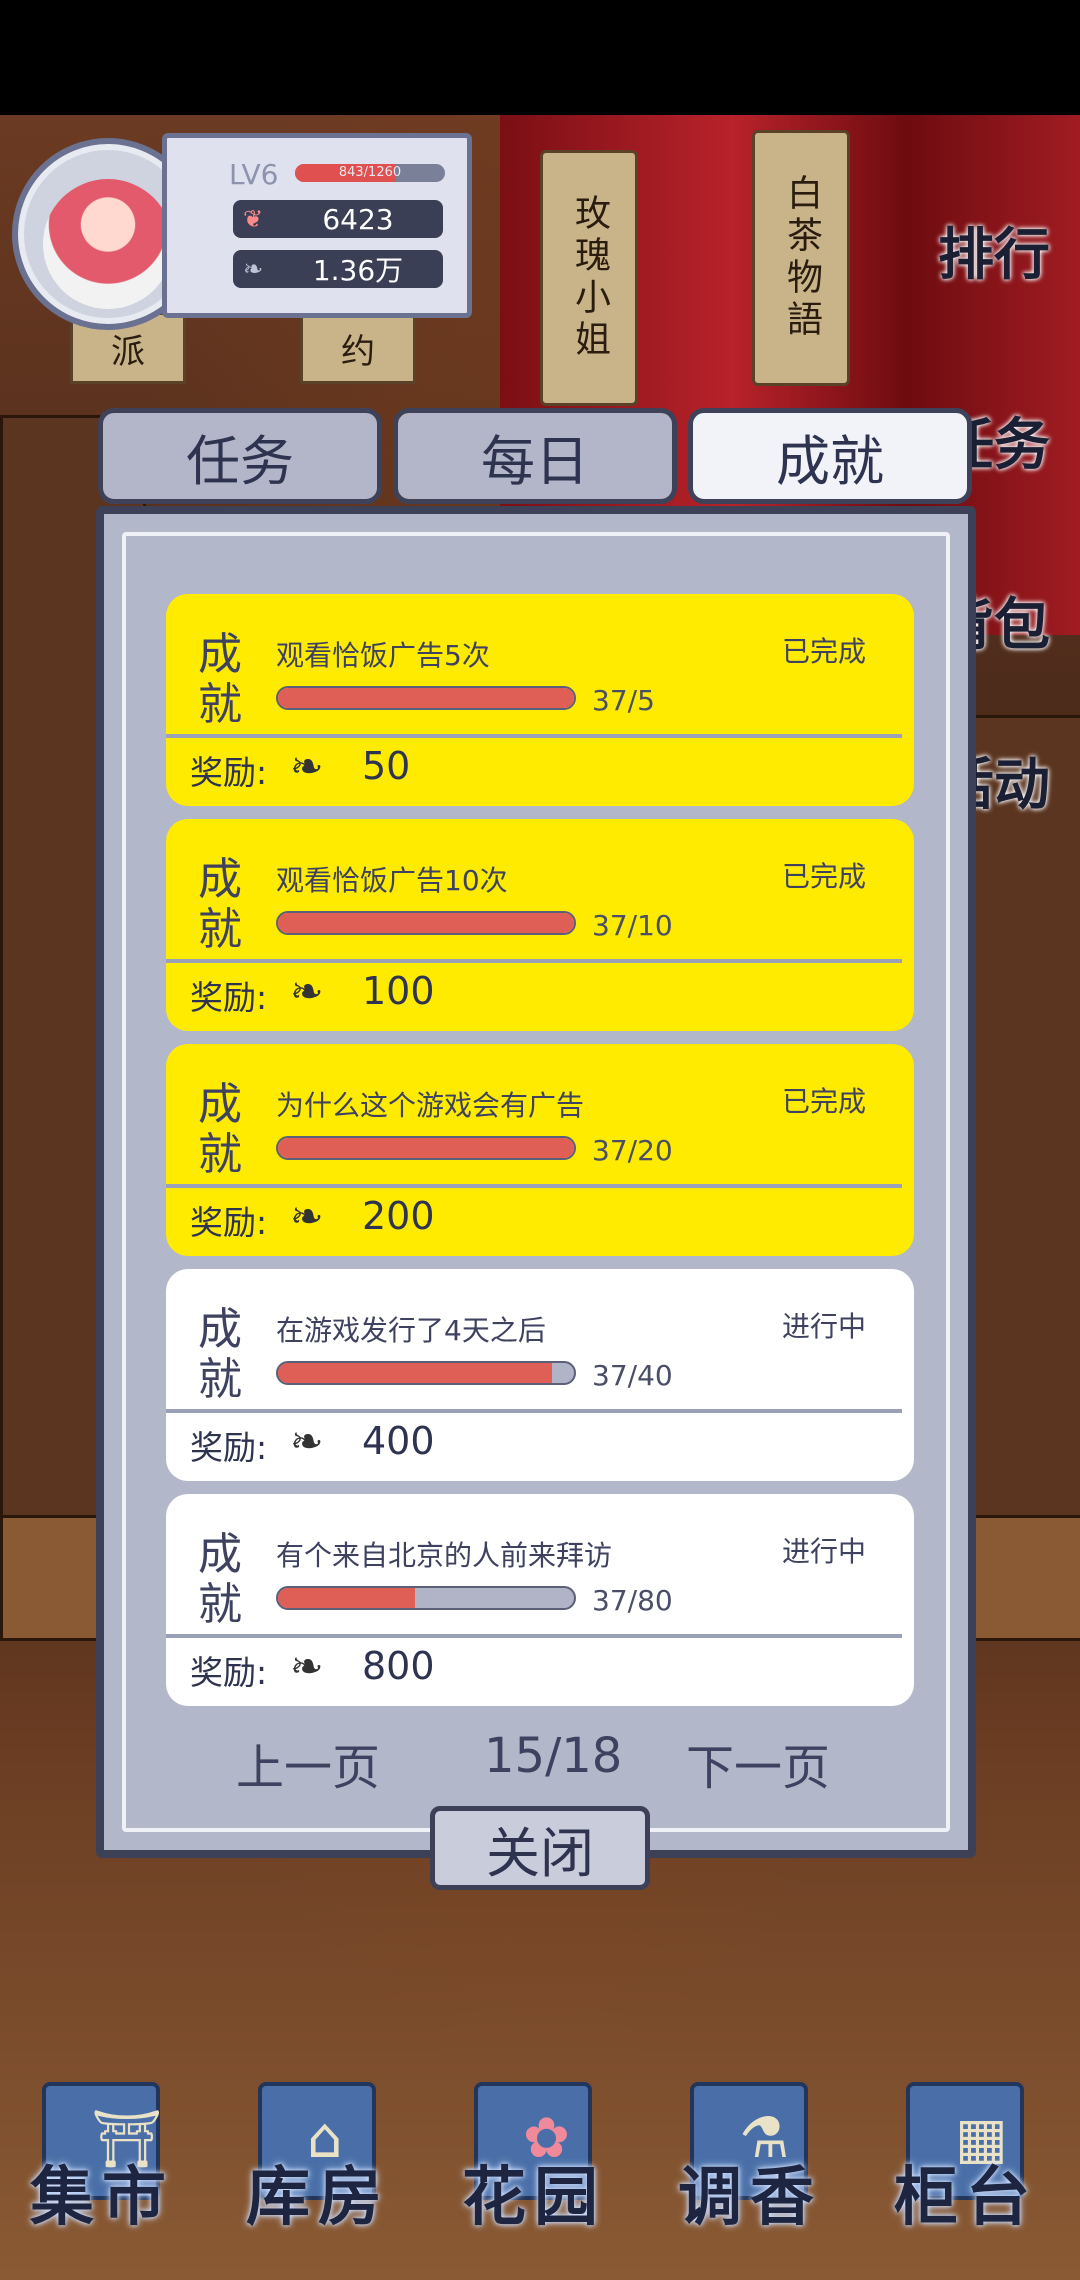  I want to click on nav-garden: ✿ 花园, so click(529, 2158).